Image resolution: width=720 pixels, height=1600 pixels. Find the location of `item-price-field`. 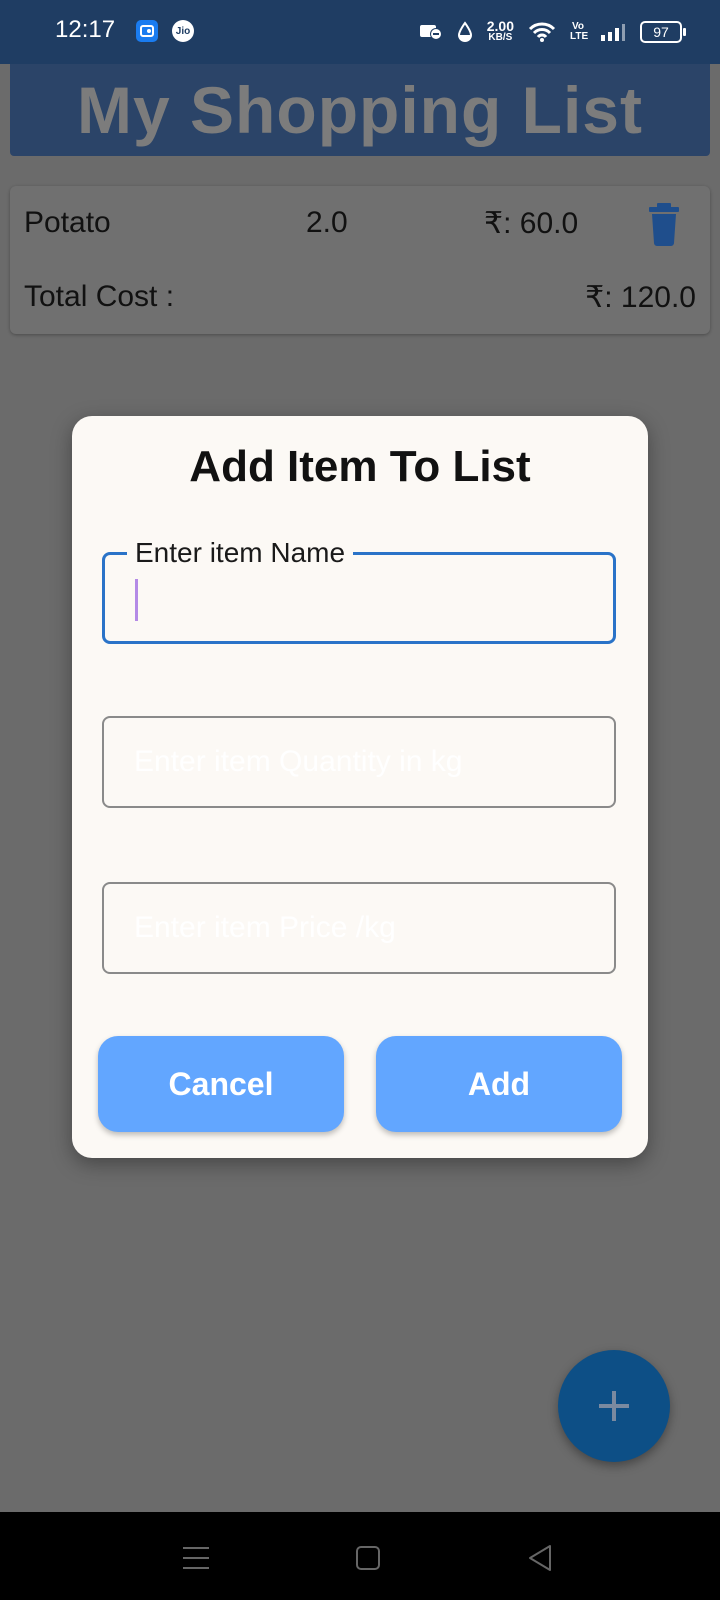

item-price-field is located at coordinates (359, 928).